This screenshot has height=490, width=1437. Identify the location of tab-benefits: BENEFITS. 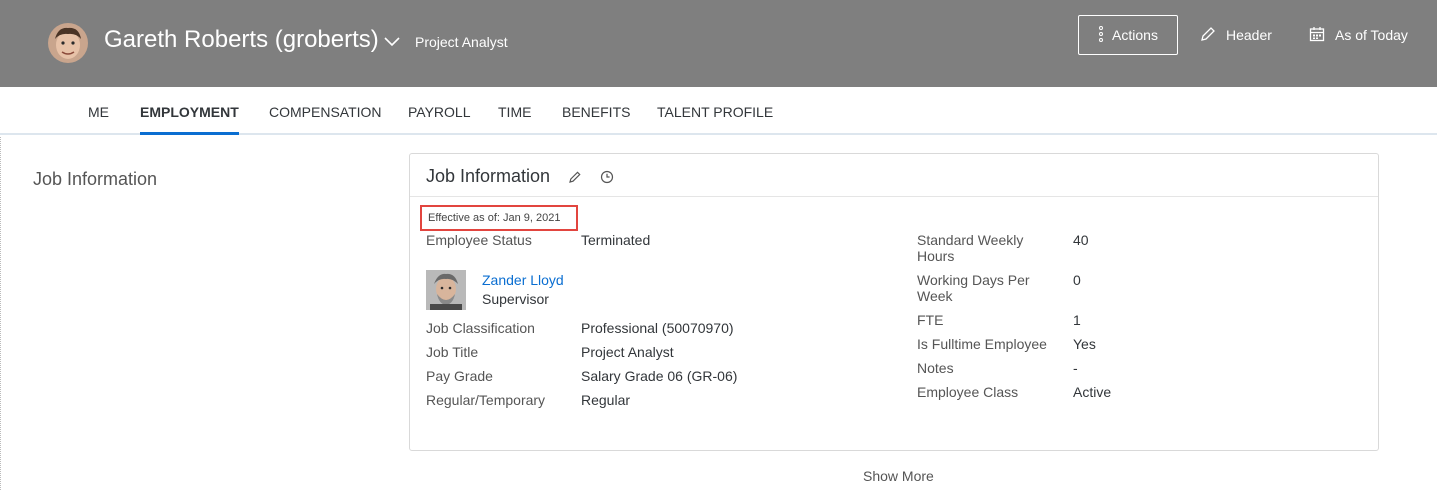
(596, 111).